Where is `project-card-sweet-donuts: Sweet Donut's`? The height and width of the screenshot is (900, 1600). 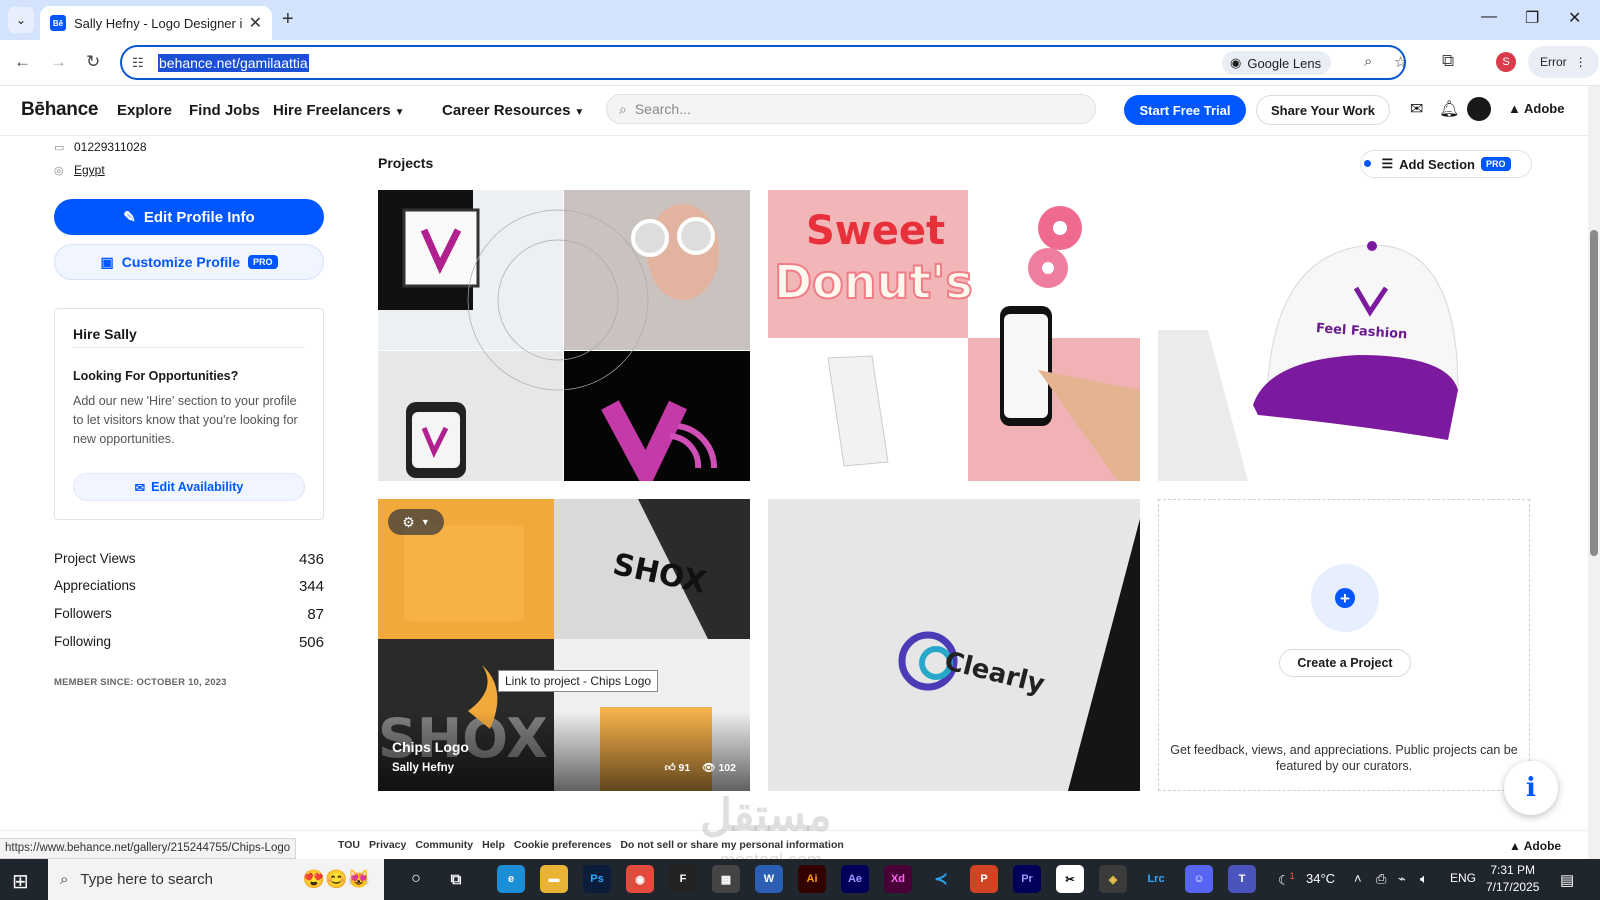 project-card-sweet-donuts: Sweet Donut's is located at coordinates (954, 335).